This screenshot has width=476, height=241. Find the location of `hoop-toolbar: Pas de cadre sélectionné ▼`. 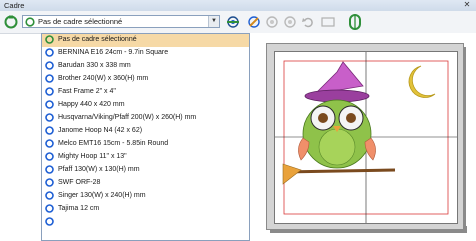

hoop-toolbar: Pas de cadre sélectionné ▼ is located at coordinates (238, 22).